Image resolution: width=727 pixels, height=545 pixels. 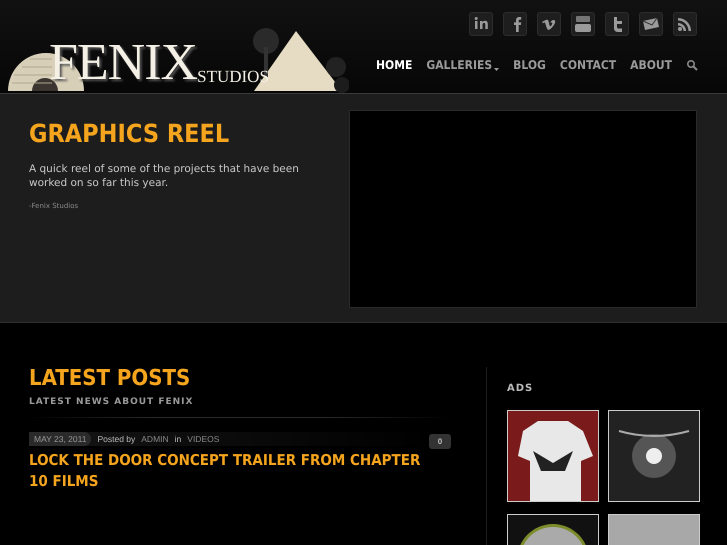 What do you see at coordinates (155, 439) in the screenshot?
I see `author-link: ADMIN` at bounding box center [155, 439].